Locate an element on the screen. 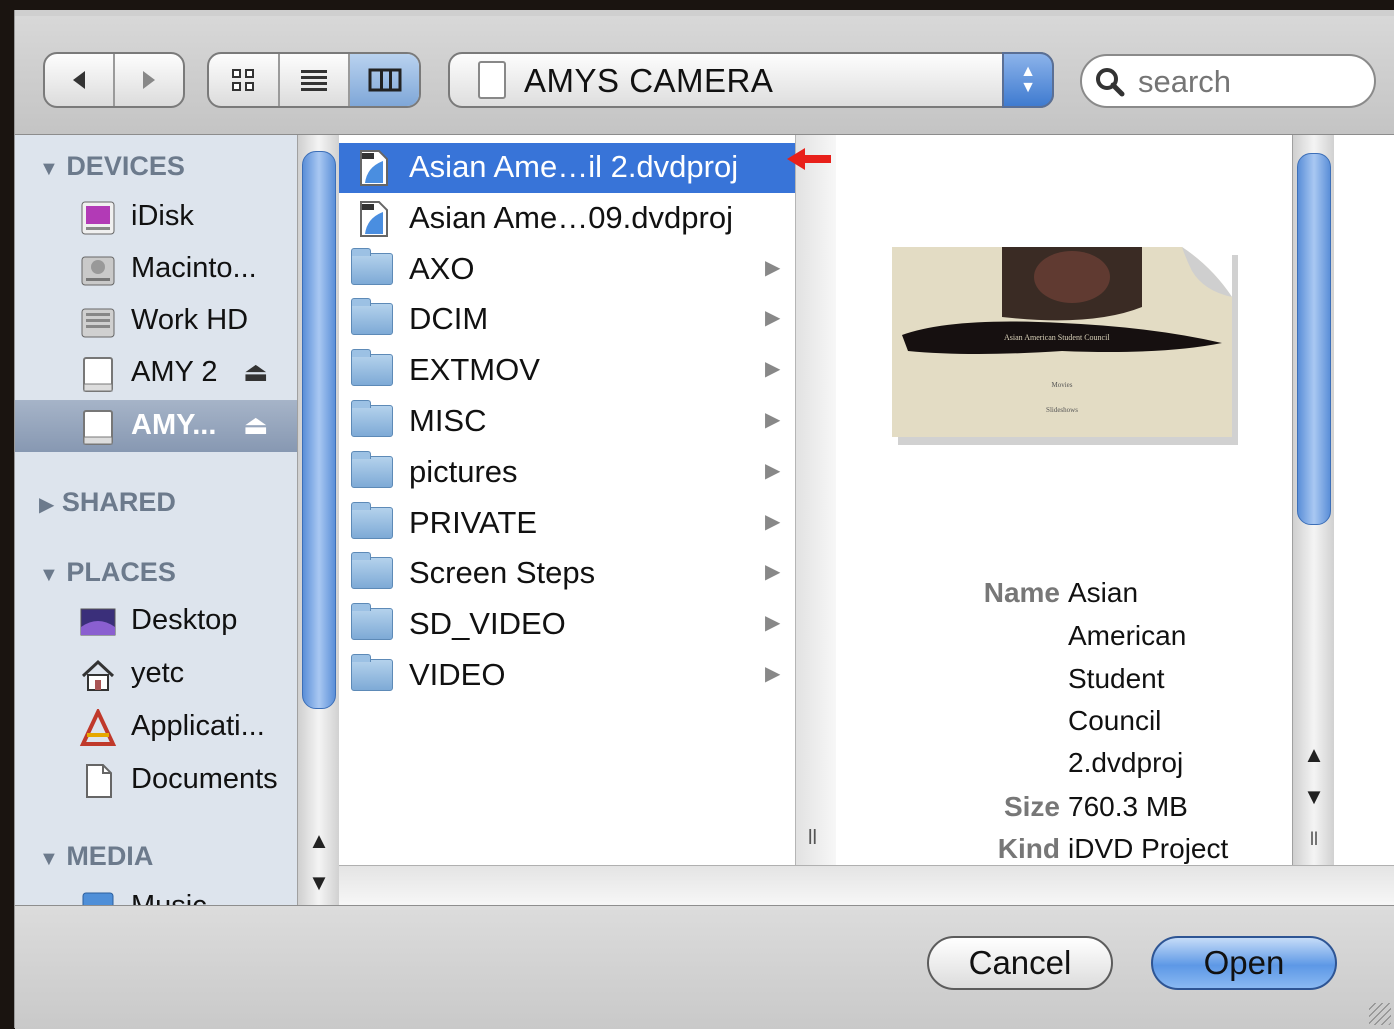  back-button is located at coordinates (80, 80).